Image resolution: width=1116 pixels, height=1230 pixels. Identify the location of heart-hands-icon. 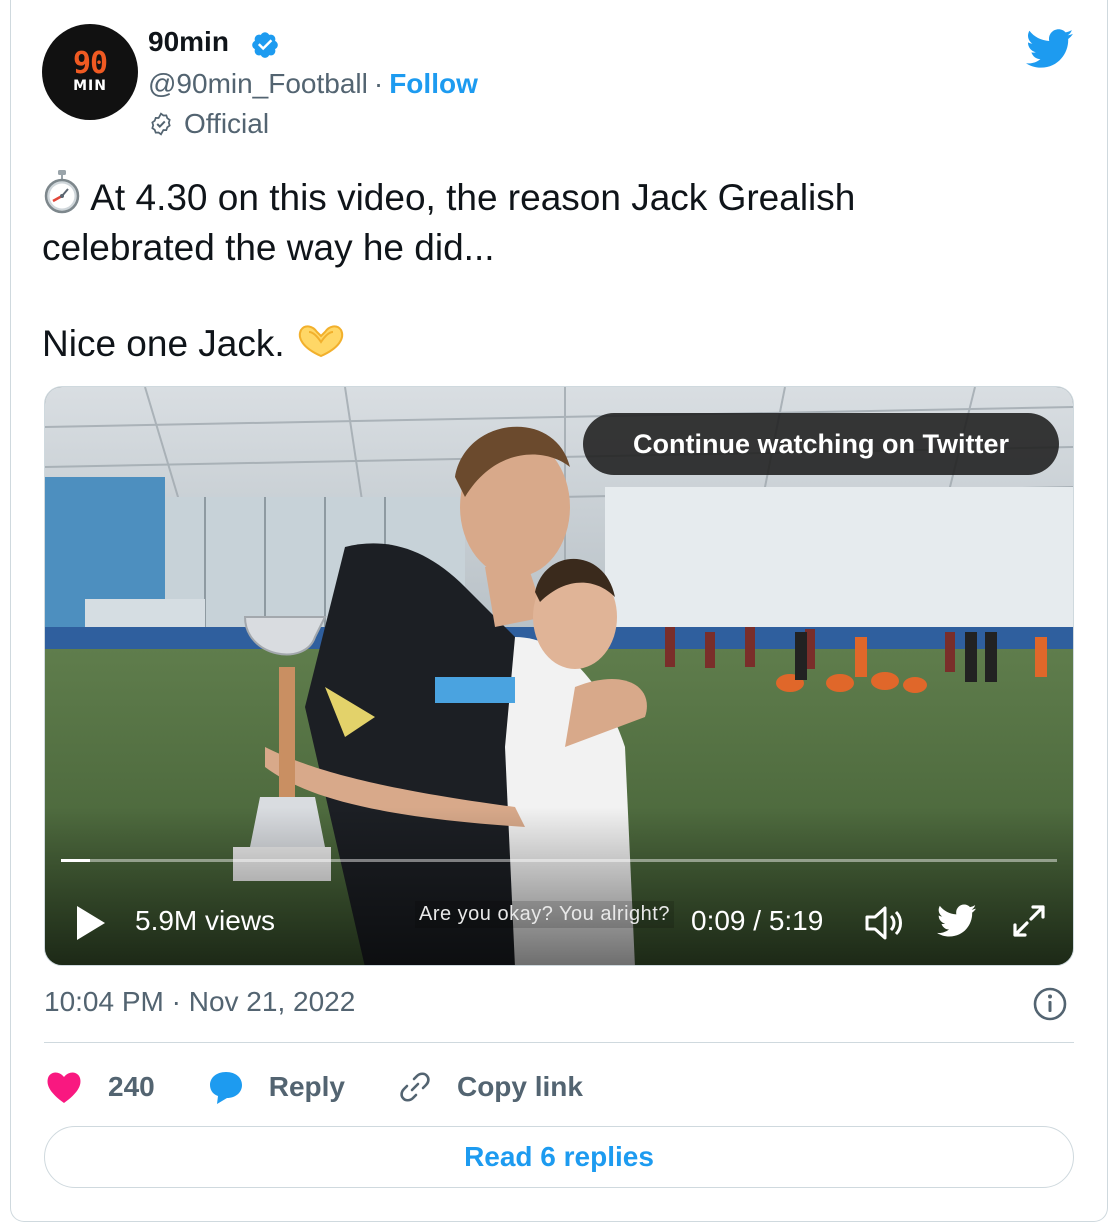
(321, 341).